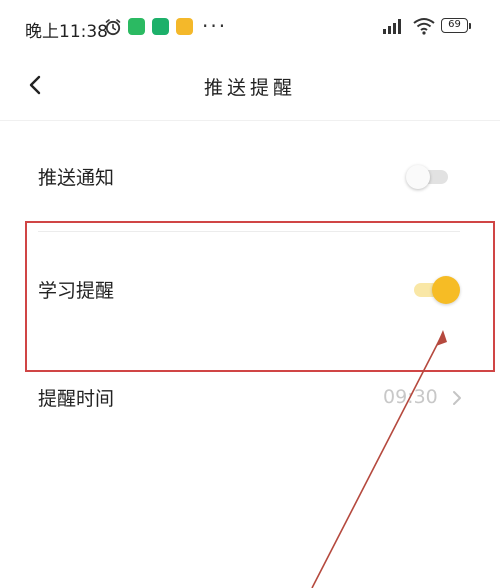 This screenshot has width=500, height=588. I want to click on alarm-icon, so click(113, 27).